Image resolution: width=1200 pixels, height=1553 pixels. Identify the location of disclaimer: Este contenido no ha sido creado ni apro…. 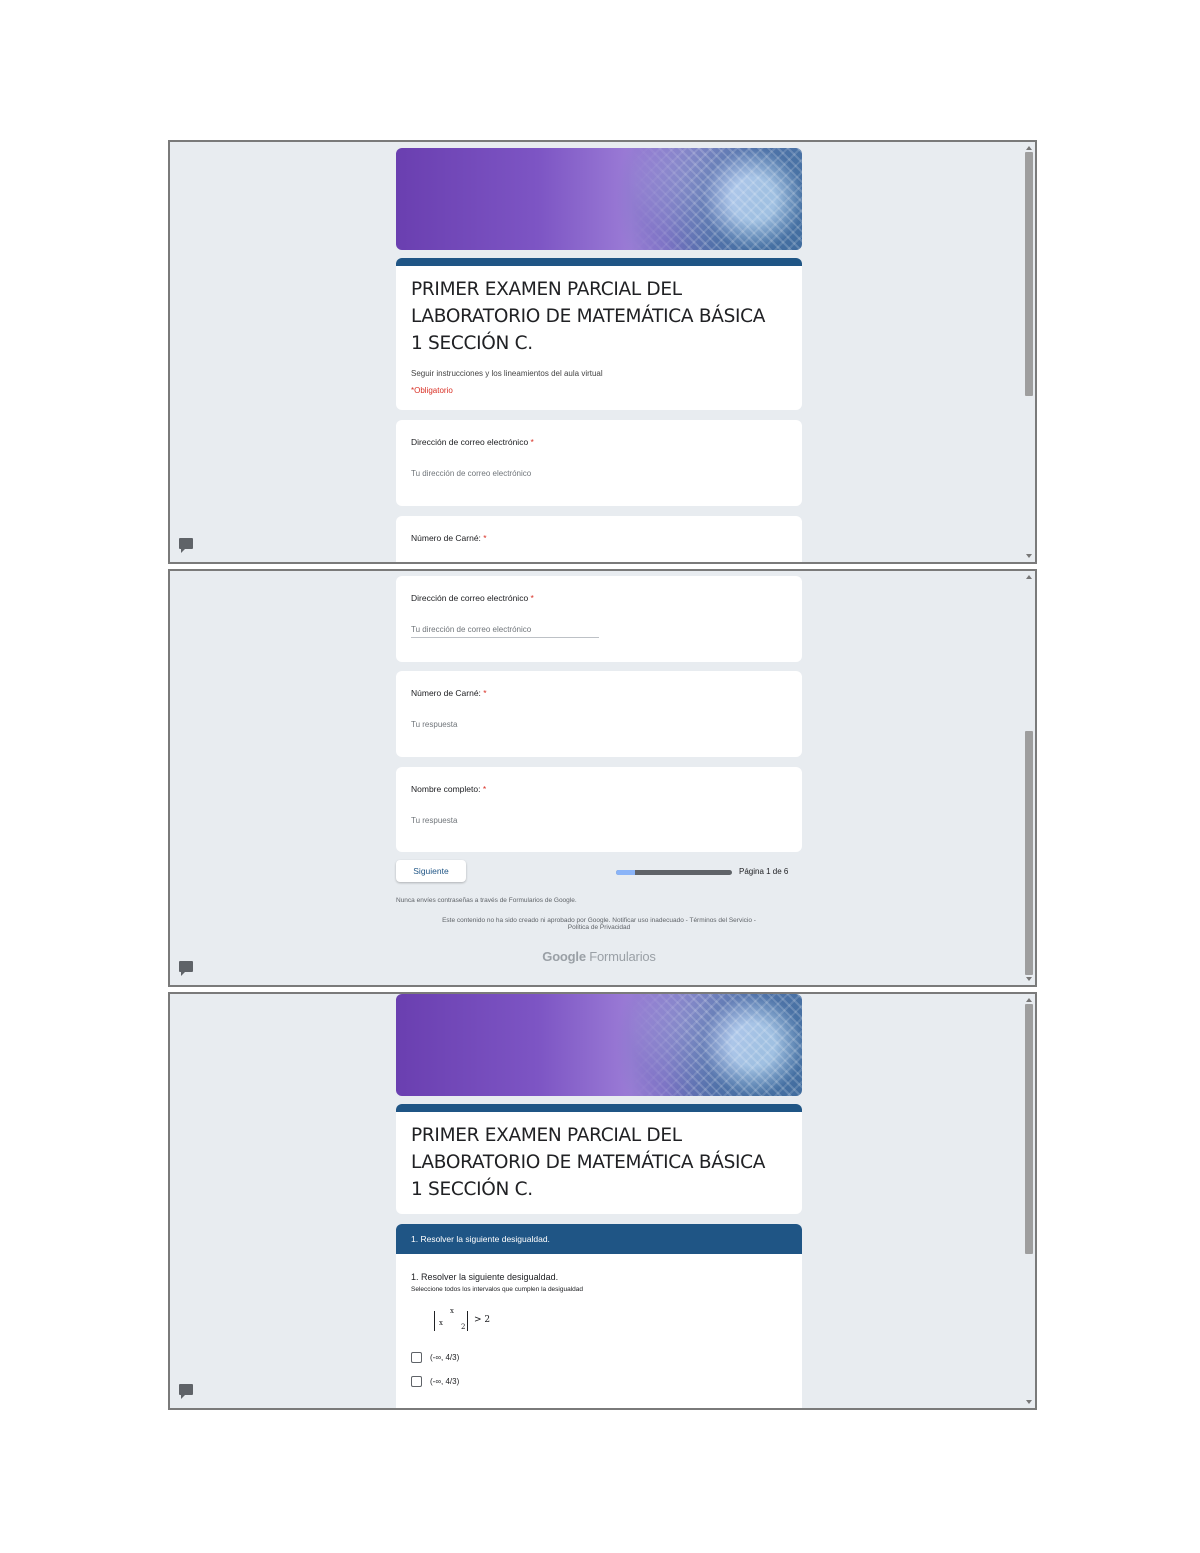
(599, 924).